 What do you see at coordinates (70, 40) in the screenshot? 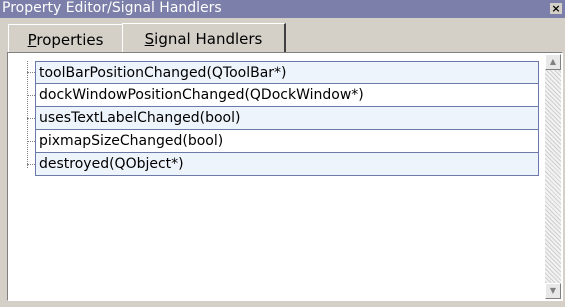
I see `tab-properties-label: roperties` at bounding box center [70, 40].